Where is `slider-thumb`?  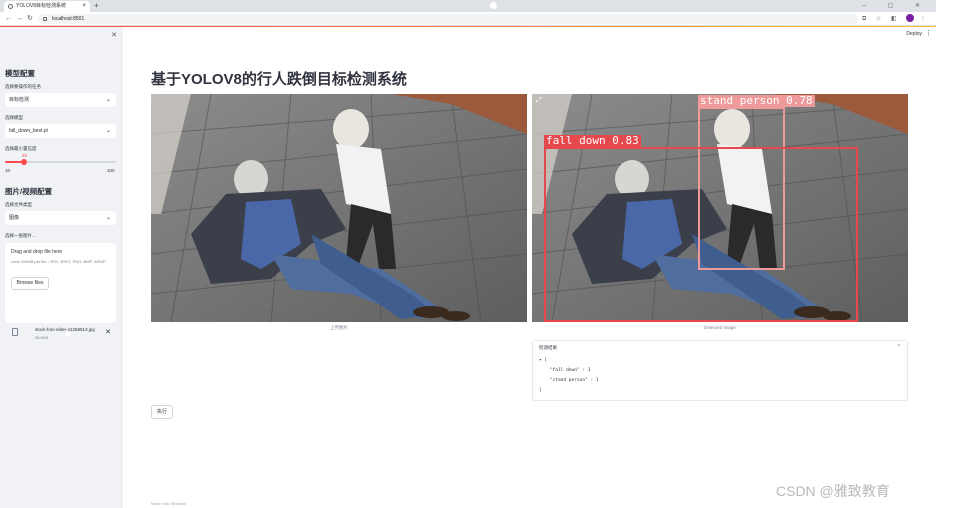 slider-thumb is located at coordinates (24, 162).